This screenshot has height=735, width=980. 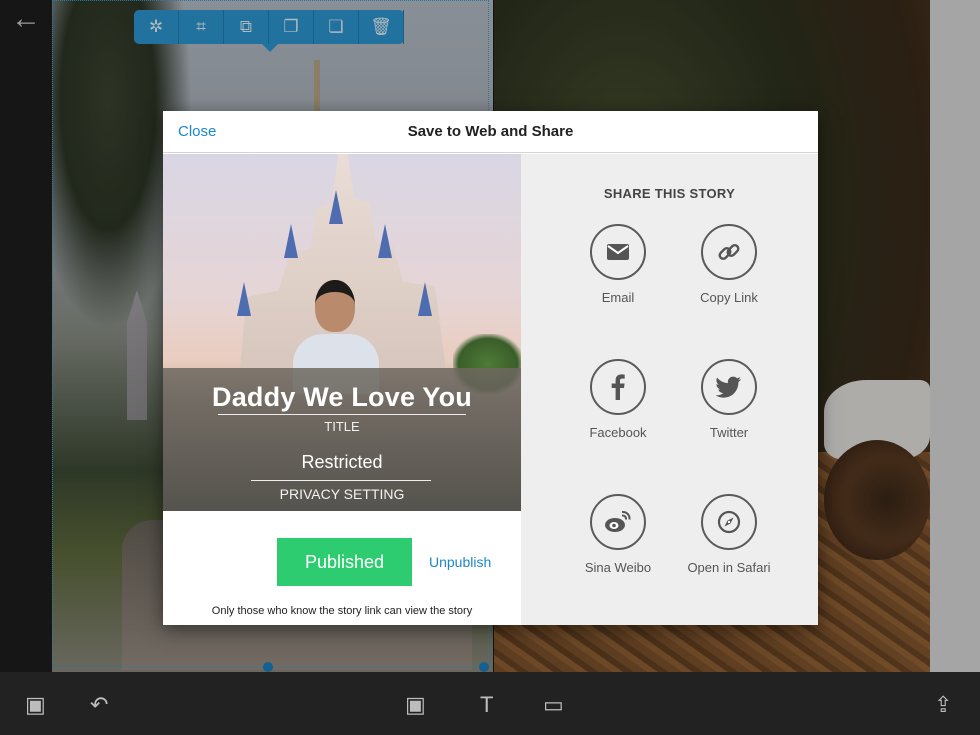 I want to click on share-open-in-safari-label: Open in Safari, so click(x=729, y=567).